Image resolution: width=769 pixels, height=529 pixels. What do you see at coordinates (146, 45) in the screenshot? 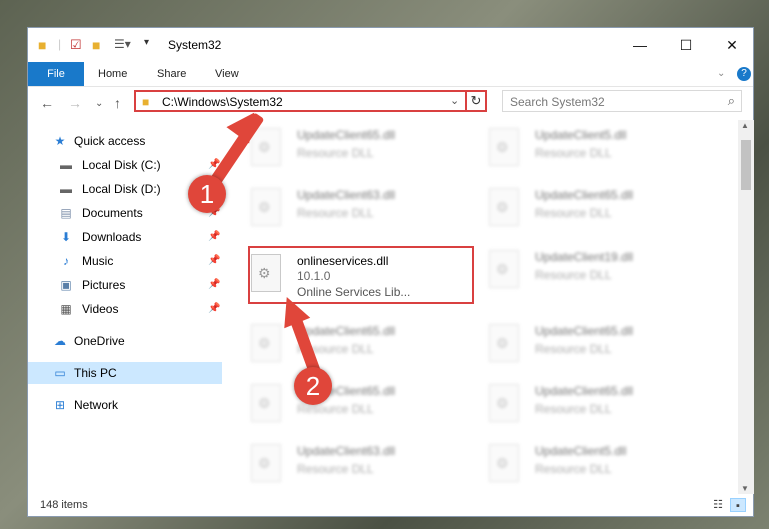
I see `dropdown-icon: ▾` at bounding box center [146, 45].